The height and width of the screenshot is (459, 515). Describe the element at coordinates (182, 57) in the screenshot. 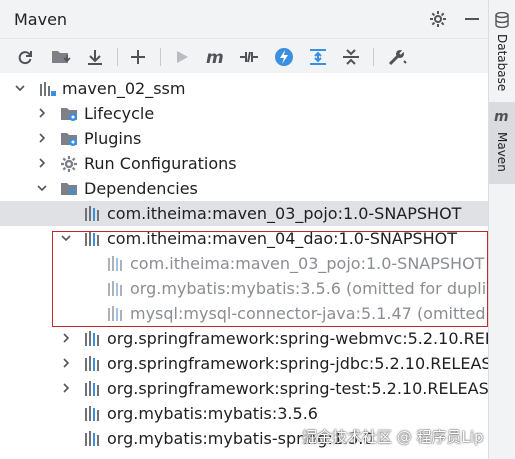

I see `run-icon` at that location.